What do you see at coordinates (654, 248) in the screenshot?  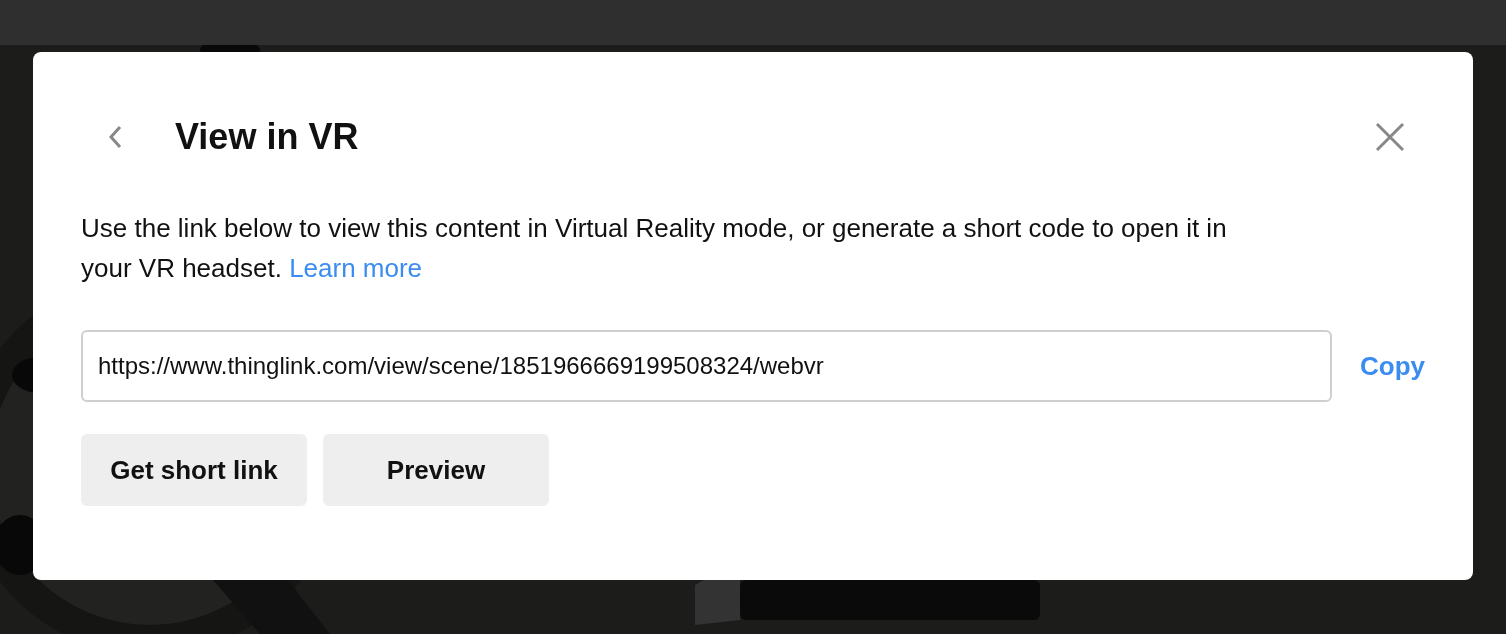 I see `description: Use the link below to view this content in Virtual Reality mode, or generate a short code to open it in your VR headset. Learn more` at bounding box center [654, 248].